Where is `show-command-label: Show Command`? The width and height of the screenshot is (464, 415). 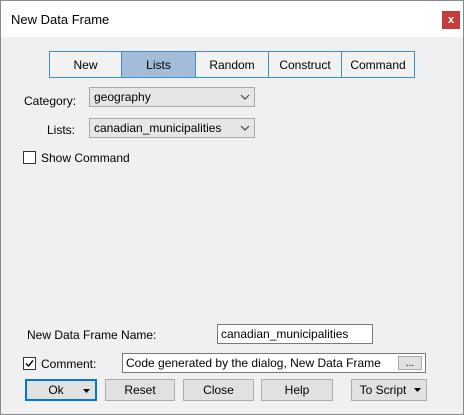
show-command-label: Show Command is located at coordinates (85, 158).